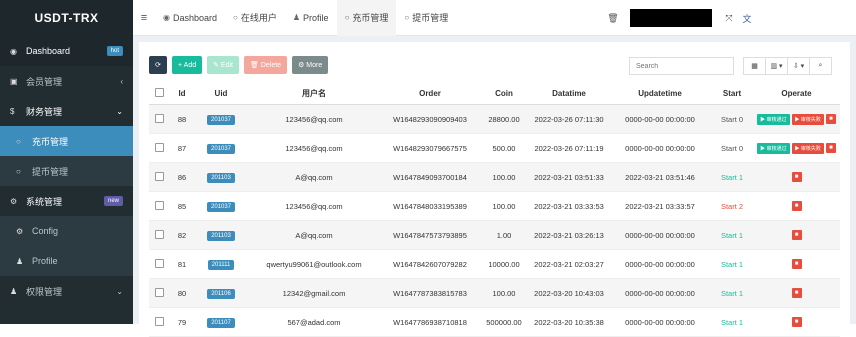 This screenshot has height=337, width=856. Describe the element at coordinates (569, 293) in the screenshot. I see `cell-datatime: 2022-03-20 10:43:03` at that location.